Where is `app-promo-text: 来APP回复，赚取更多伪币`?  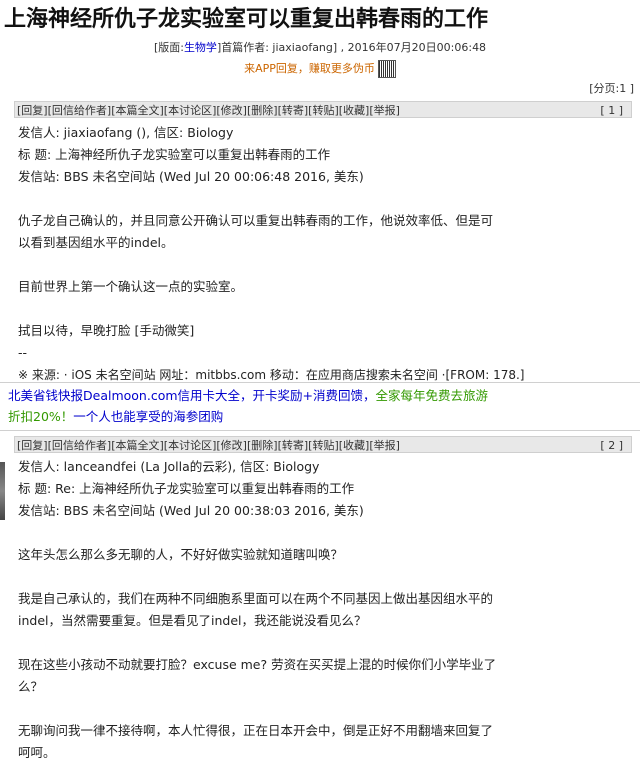
app-promo-text: 来APP回复，赚取更多伪币 is located at coordinates (309, 68).